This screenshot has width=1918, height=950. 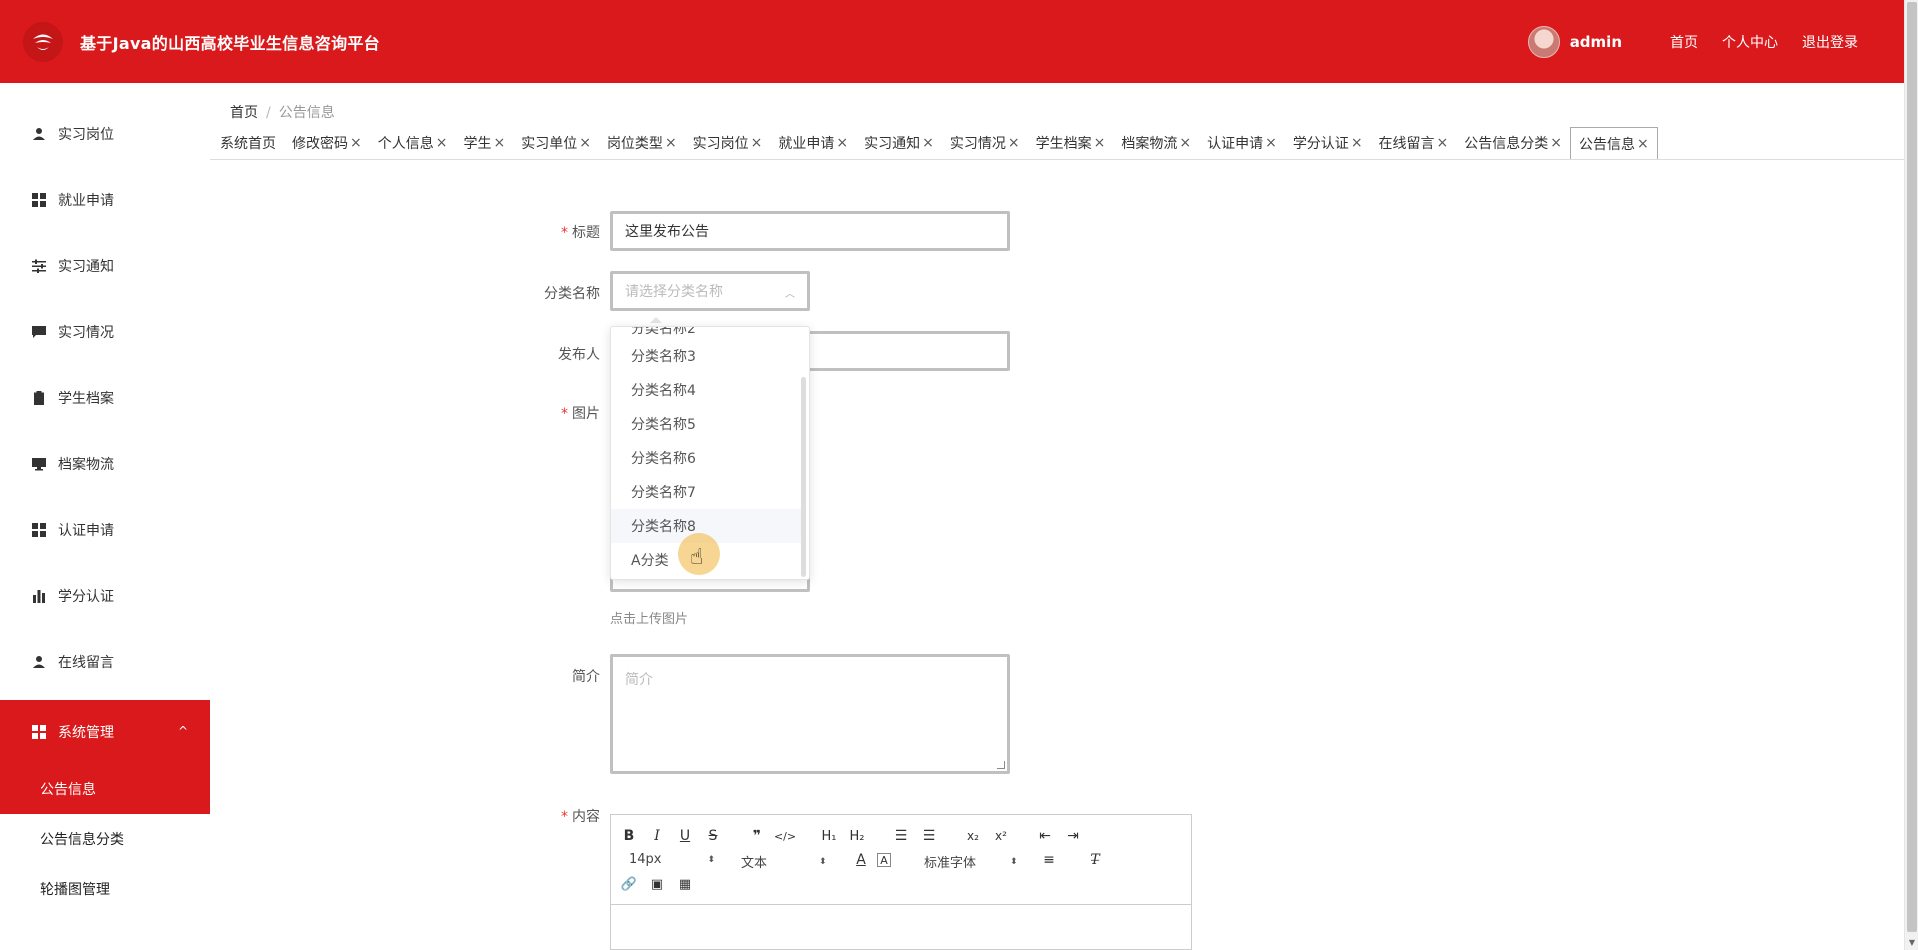 What do you see at coordinates (1406, 144) in the screenshot?
I see `tab-label: 在线留言` at bounding box center [1406, 144].